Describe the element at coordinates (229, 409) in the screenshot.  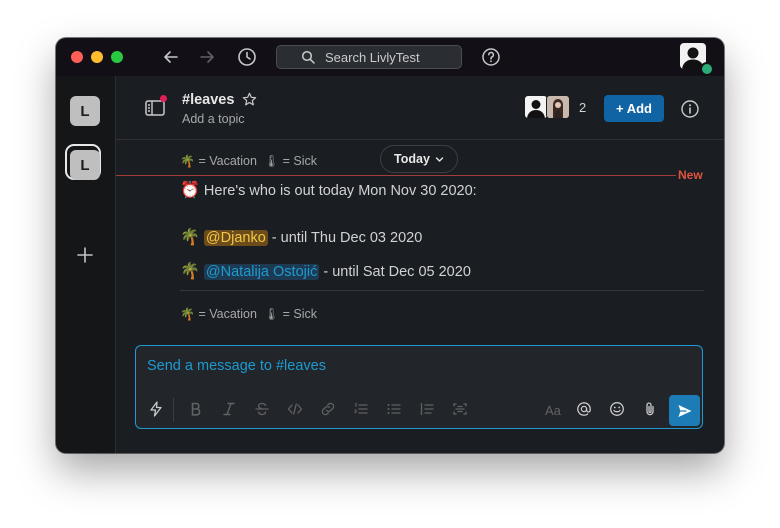
I see `italic-icon` at that location.